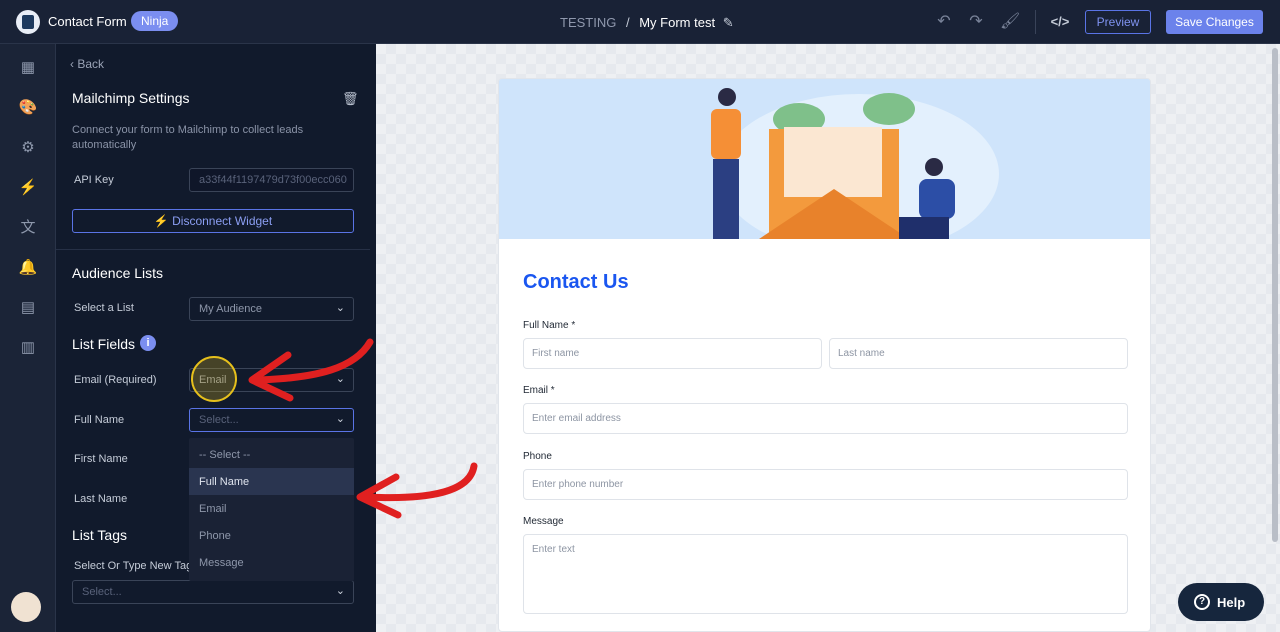  What do you see at coordinates (222, 221) in the screenshot?
I see `disconnect-label: Disconnect Widget` at bounding box center [222, 221].